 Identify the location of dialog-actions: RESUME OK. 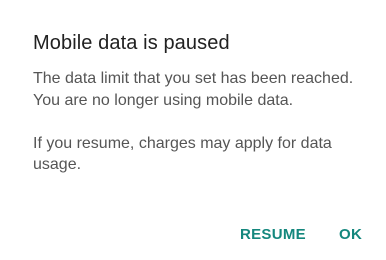
(193, 236).